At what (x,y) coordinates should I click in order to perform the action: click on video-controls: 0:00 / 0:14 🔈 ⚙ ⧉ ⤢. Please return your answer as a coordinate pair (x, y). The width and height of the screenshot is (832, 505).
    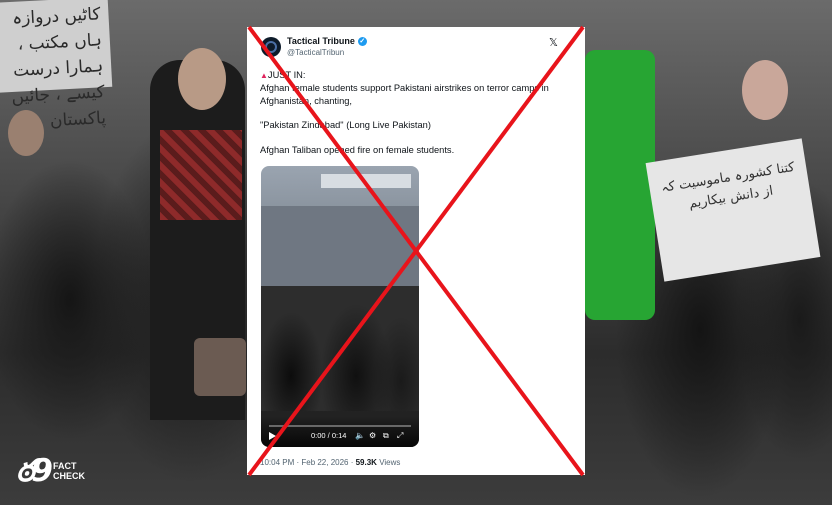
    Looking at the image, I should click on (340, 432).